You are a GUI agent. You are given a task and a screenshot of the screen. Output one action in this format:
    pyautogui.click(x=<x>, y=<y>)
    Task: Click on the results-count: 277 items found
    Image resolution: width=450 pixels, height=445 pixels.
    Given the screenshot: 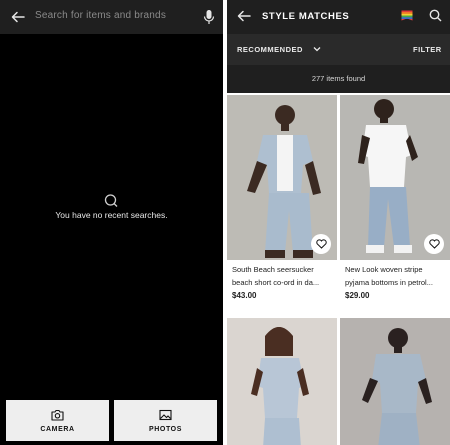 What is the action you would take?
    pyautogui.click(x=338, y=79)
    